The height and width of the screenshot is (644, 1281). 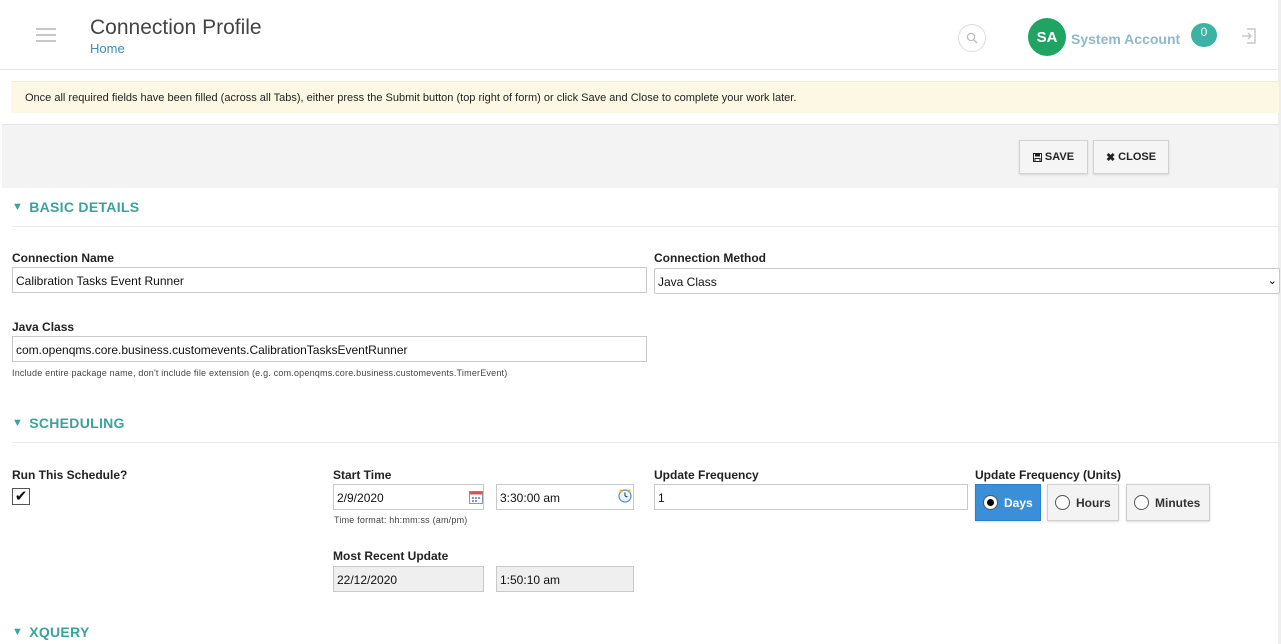 What do you see at coordinates (706, 475) in the screenshot?
I see `update-frequency-label: Update Frequency` at bounding box center [706, 475].